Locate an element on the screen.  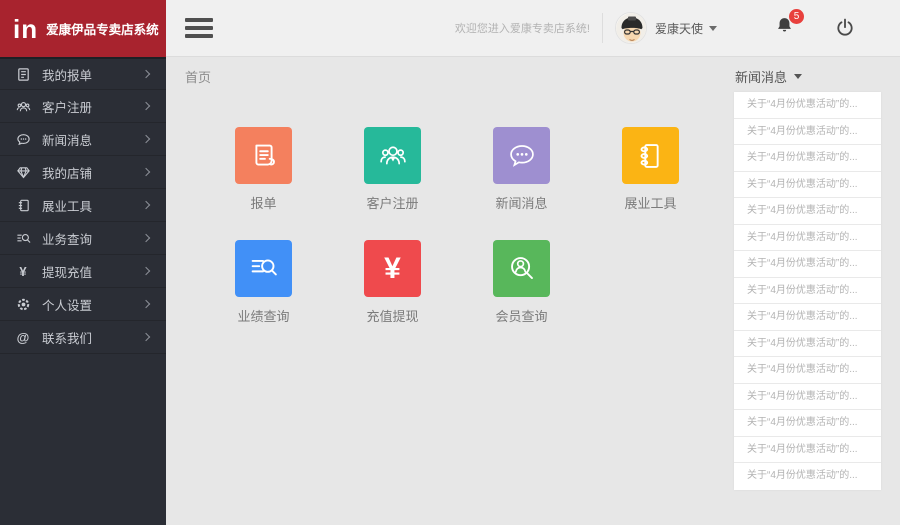
tile-report is located at coordinates (263, 155).